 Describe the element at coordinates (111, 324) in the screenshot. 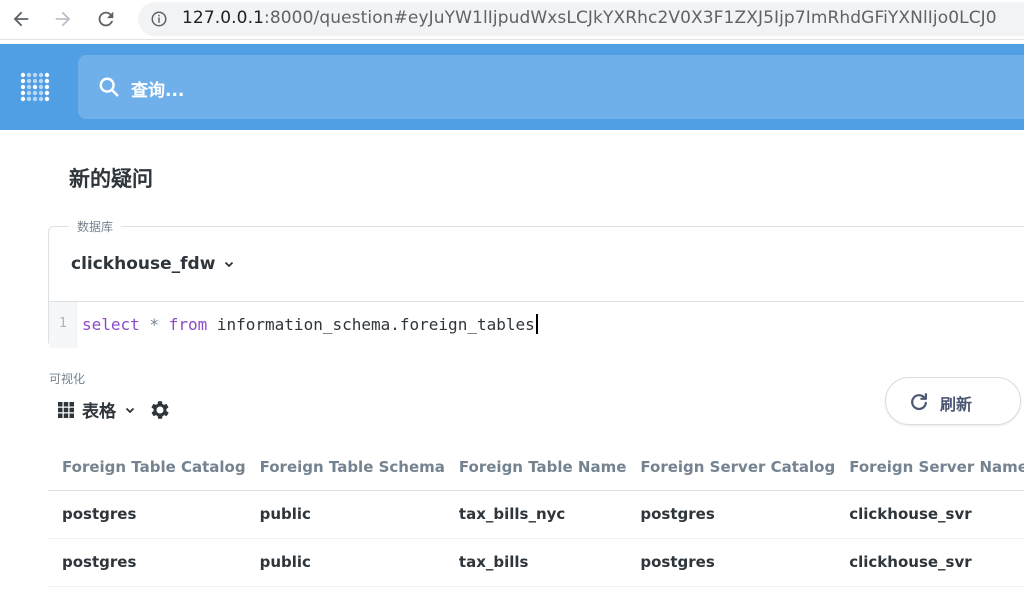

I see `sql-keyword-select: select` at that location.